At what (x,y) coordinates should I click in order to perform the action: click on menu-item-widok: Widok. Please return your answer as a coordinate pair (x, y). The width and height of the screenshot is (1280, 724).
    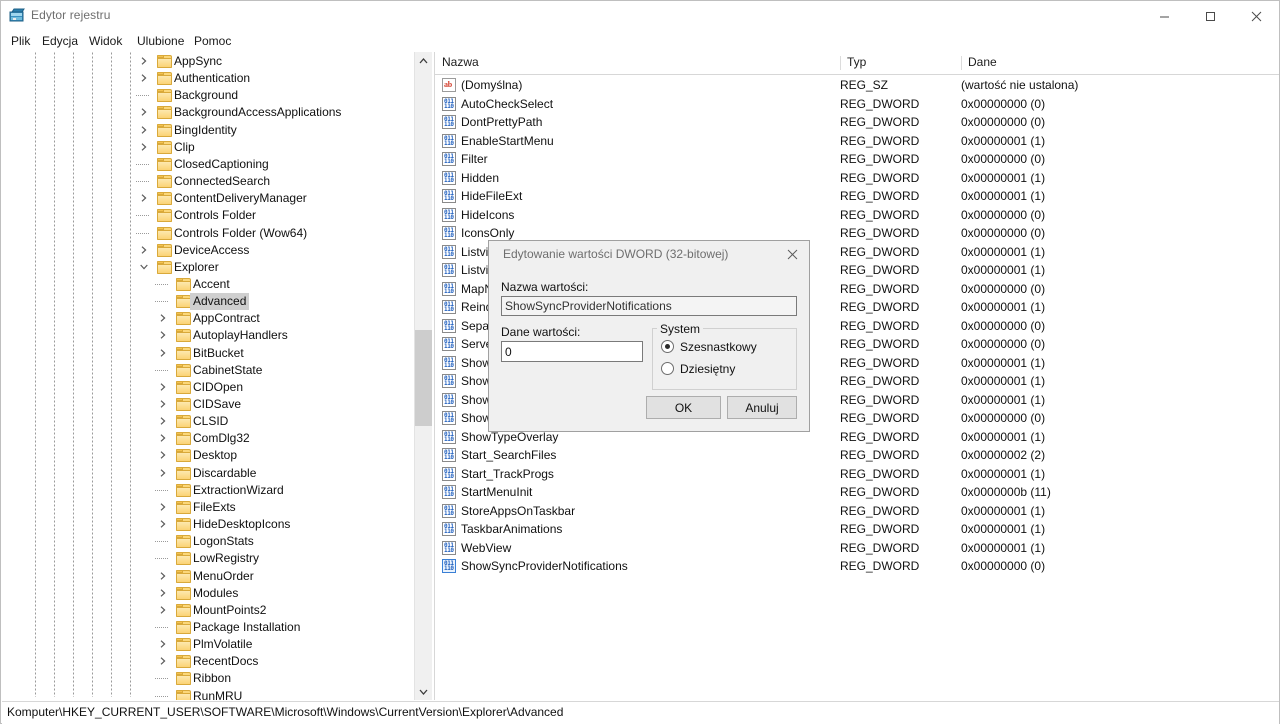
    Looking at the image, I should click on (105, 41).